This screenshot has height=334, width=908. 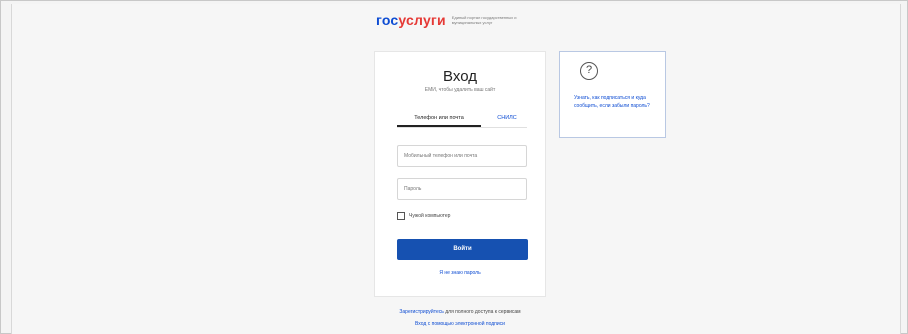 I want to click on password-input, so click(x=462, y=189).